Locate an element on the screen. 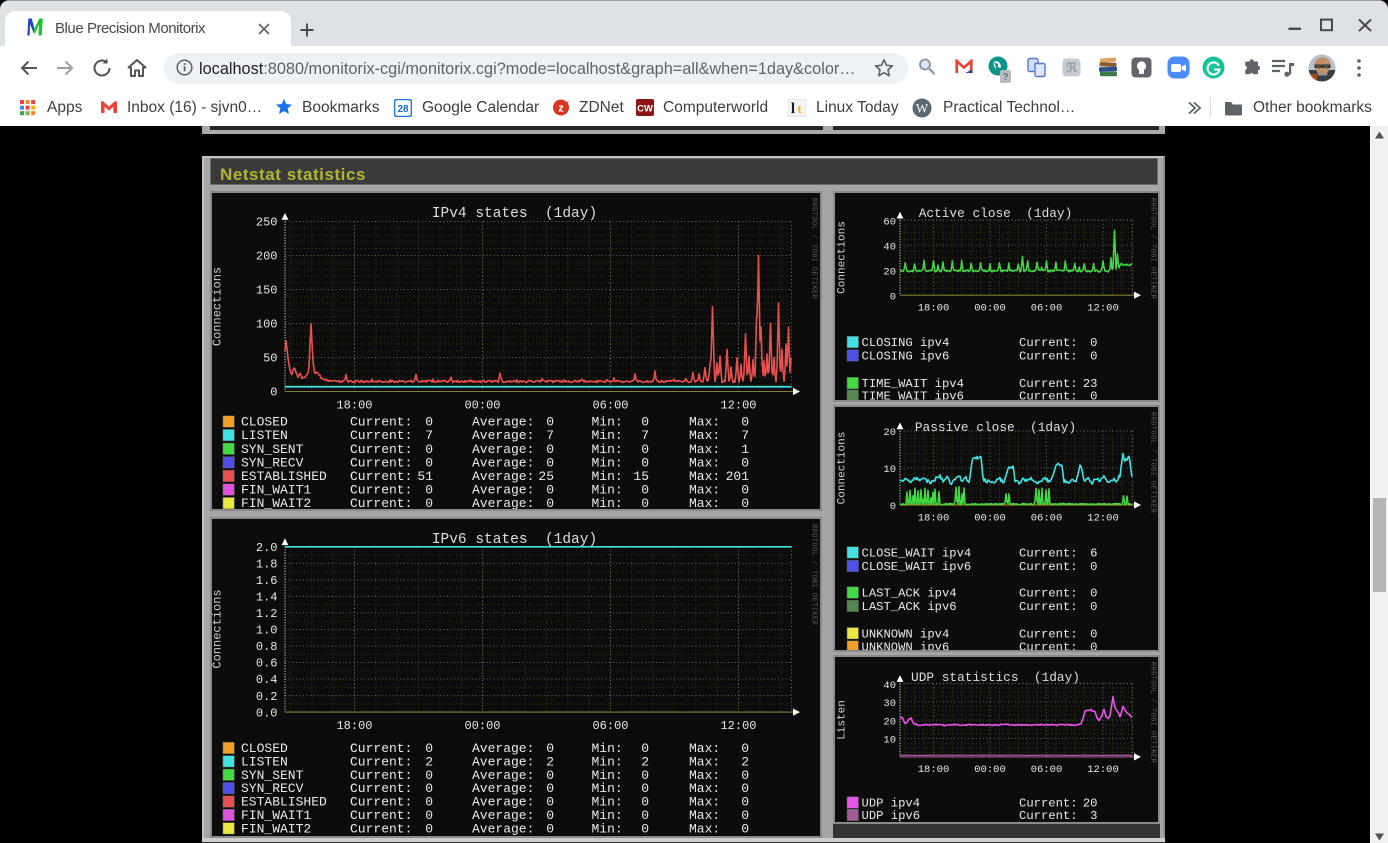  svg-text: 3 is located at coordinates (1093, 815).